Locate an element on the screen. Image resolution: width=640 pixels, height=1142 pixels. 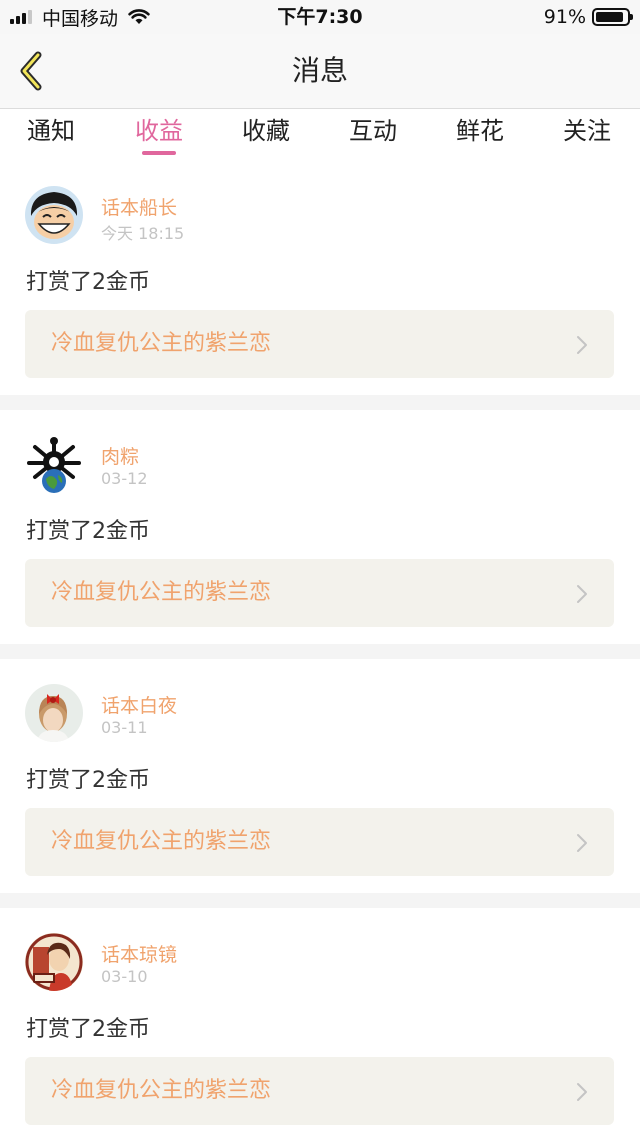
globe-character-avatar is located at coordinates (54, 464).